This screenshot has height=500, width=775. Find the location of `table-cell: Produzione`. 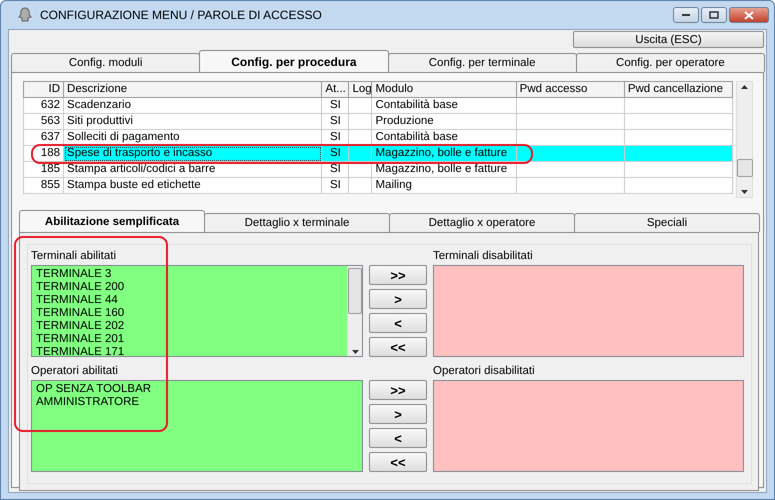

table-cell: Produzione is located at coordinates (444, 122).